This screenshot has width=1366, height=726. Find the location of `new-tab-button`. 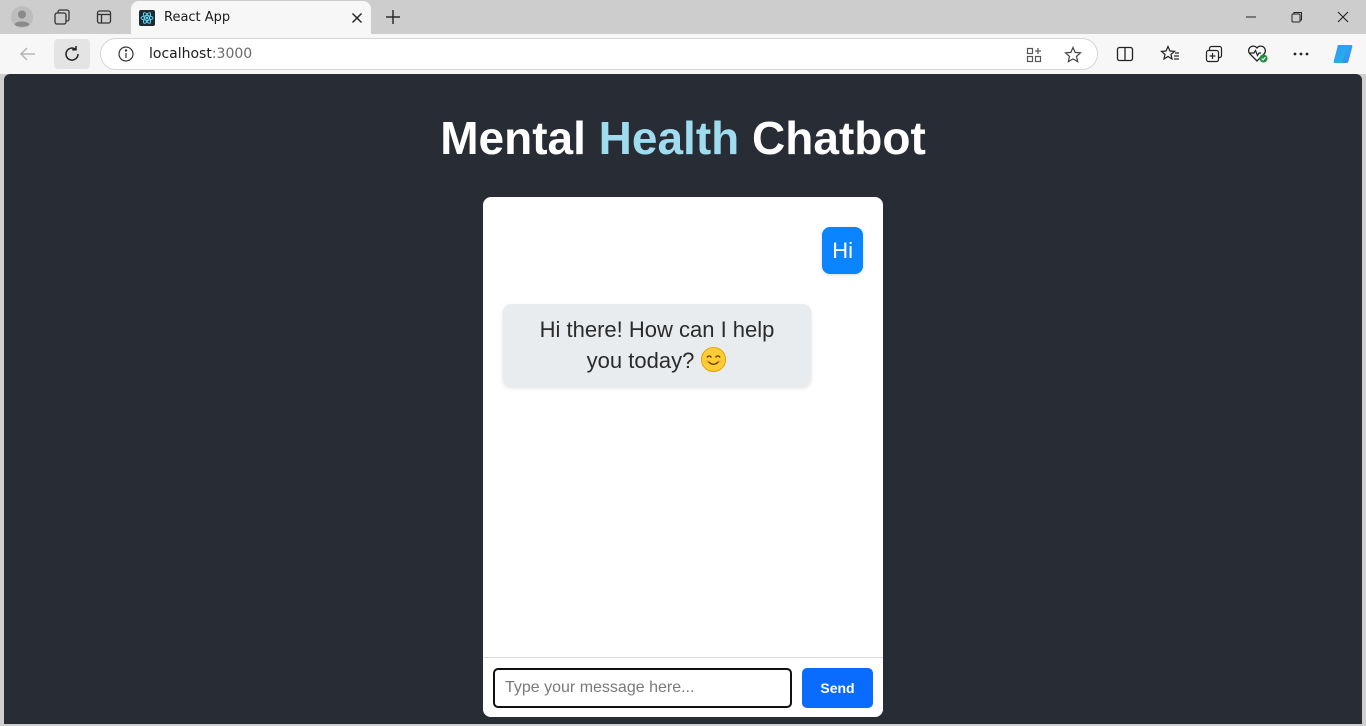

new-tab-button is located at coordinates (393, 17).